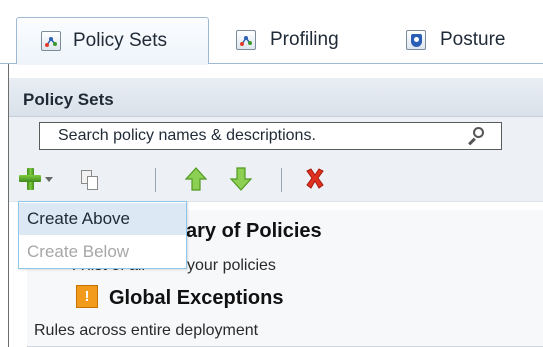  What do you see at coordinates (30, 179) in the screenshot?
I see `plus-icon` at bounding box center [30, 179].